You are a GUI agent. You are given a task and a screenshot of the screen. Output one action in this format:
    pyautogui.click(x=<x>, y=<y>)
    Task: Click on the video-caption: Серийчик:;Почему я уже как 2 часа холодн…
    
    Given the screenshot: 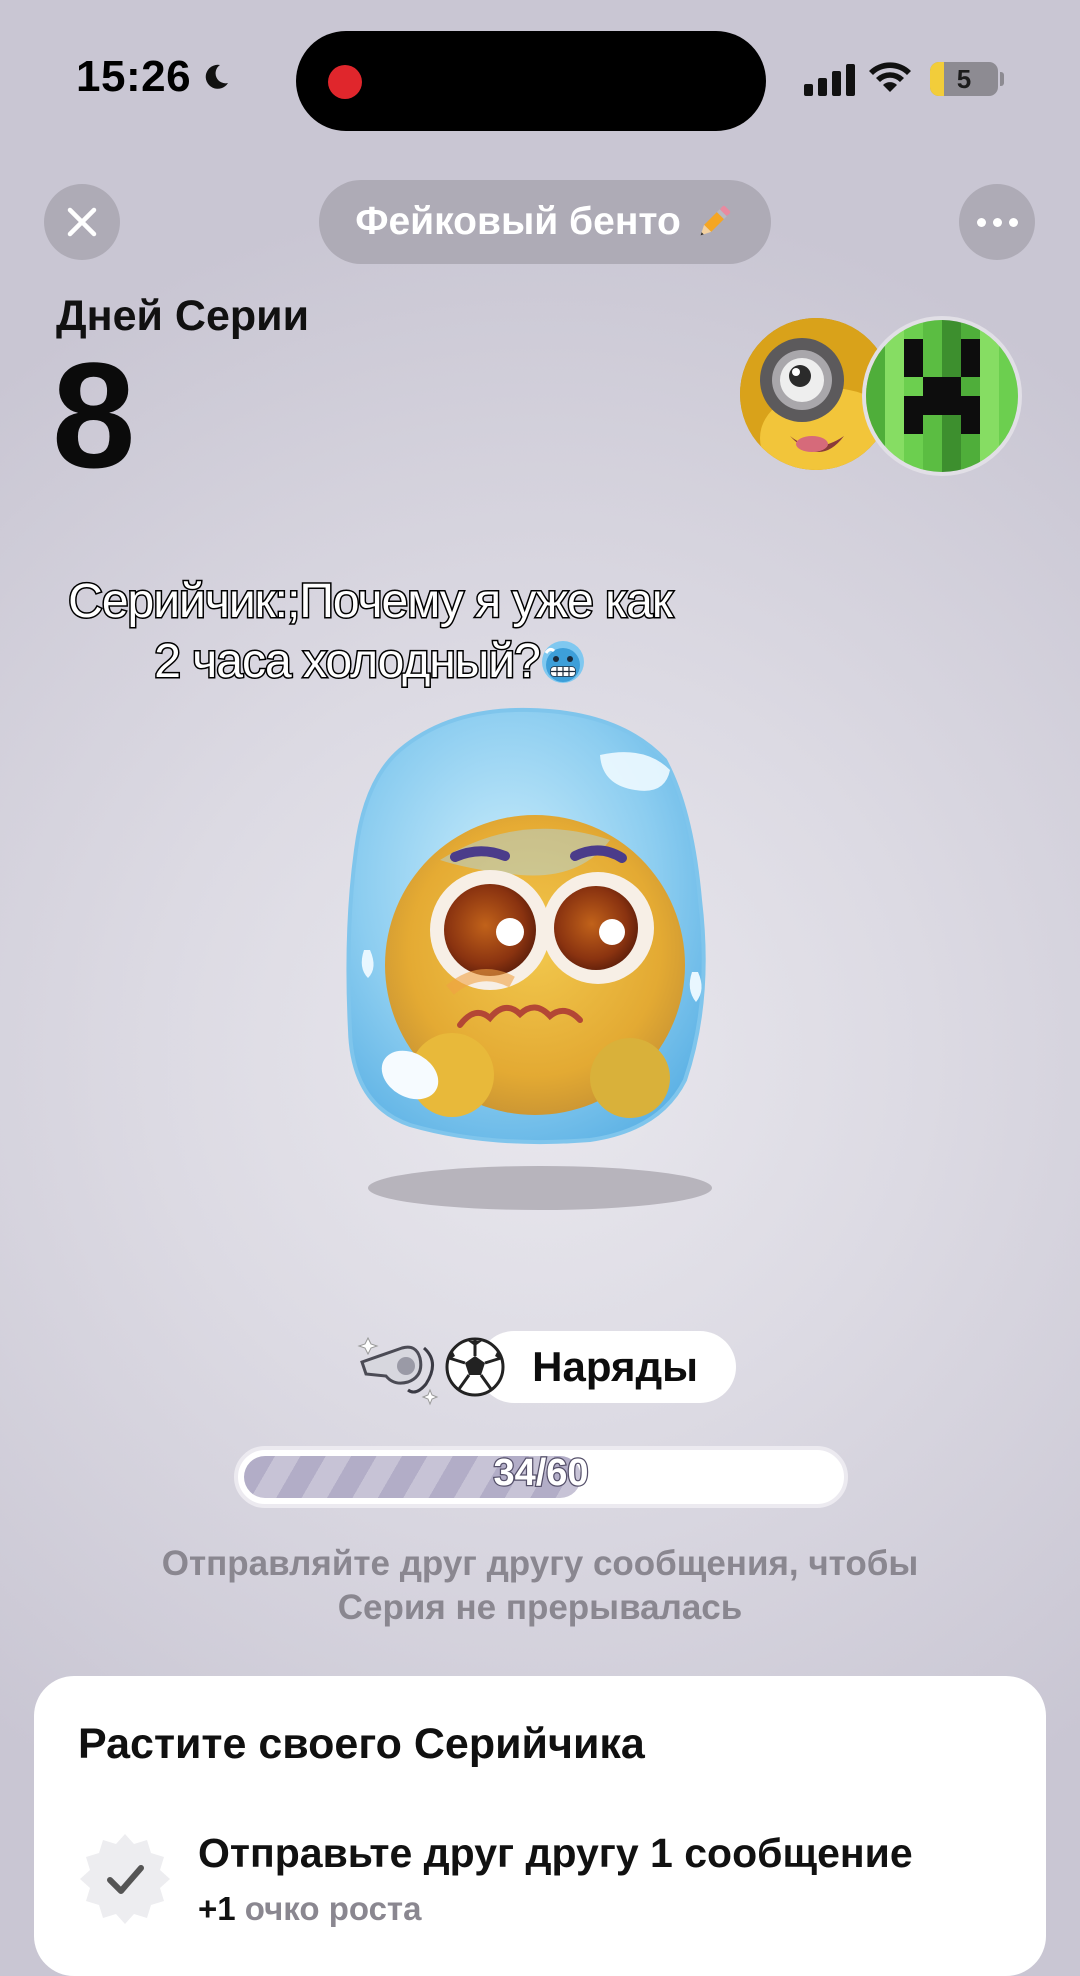 What is the action you would take?
    pyautogui.click(x=370, y=632)
    